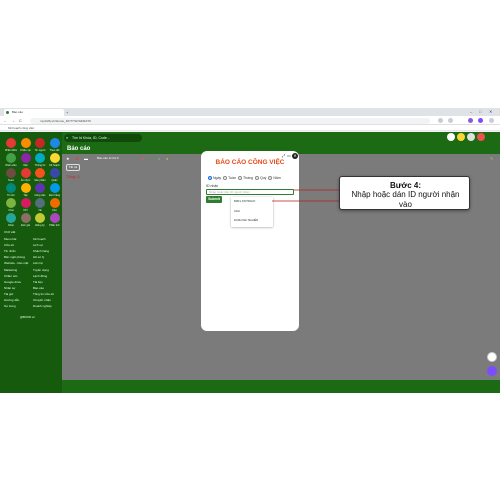  Describe the element at coordinates (10, 239) in the screenshot. I see `sidebar-menu-item: Menu bài` at that location.